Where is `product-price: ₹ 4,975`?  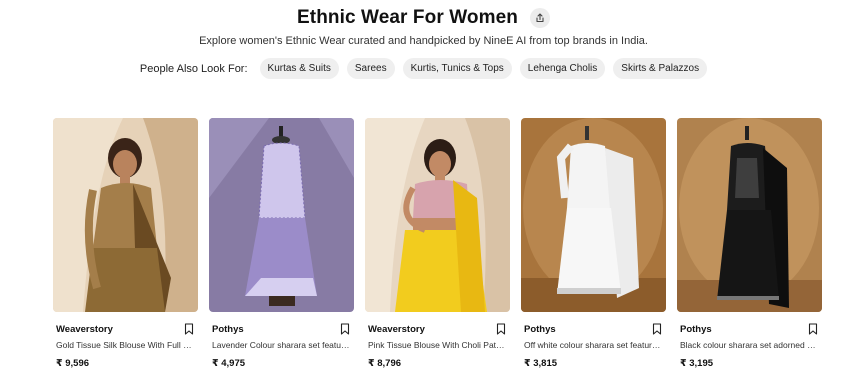 product-price: ₹ 4,975 is located at coordinates (229, 363).